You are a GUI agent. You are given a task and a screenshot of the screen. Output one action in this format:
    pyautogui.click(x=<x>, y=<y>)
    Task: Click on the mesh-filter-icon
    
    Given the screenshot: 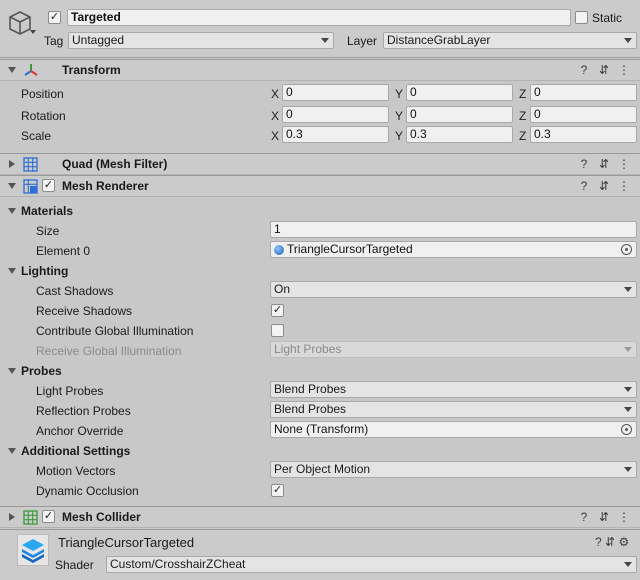 What is the action you would take?
    pyautogui.click(x=30, y=164)
    